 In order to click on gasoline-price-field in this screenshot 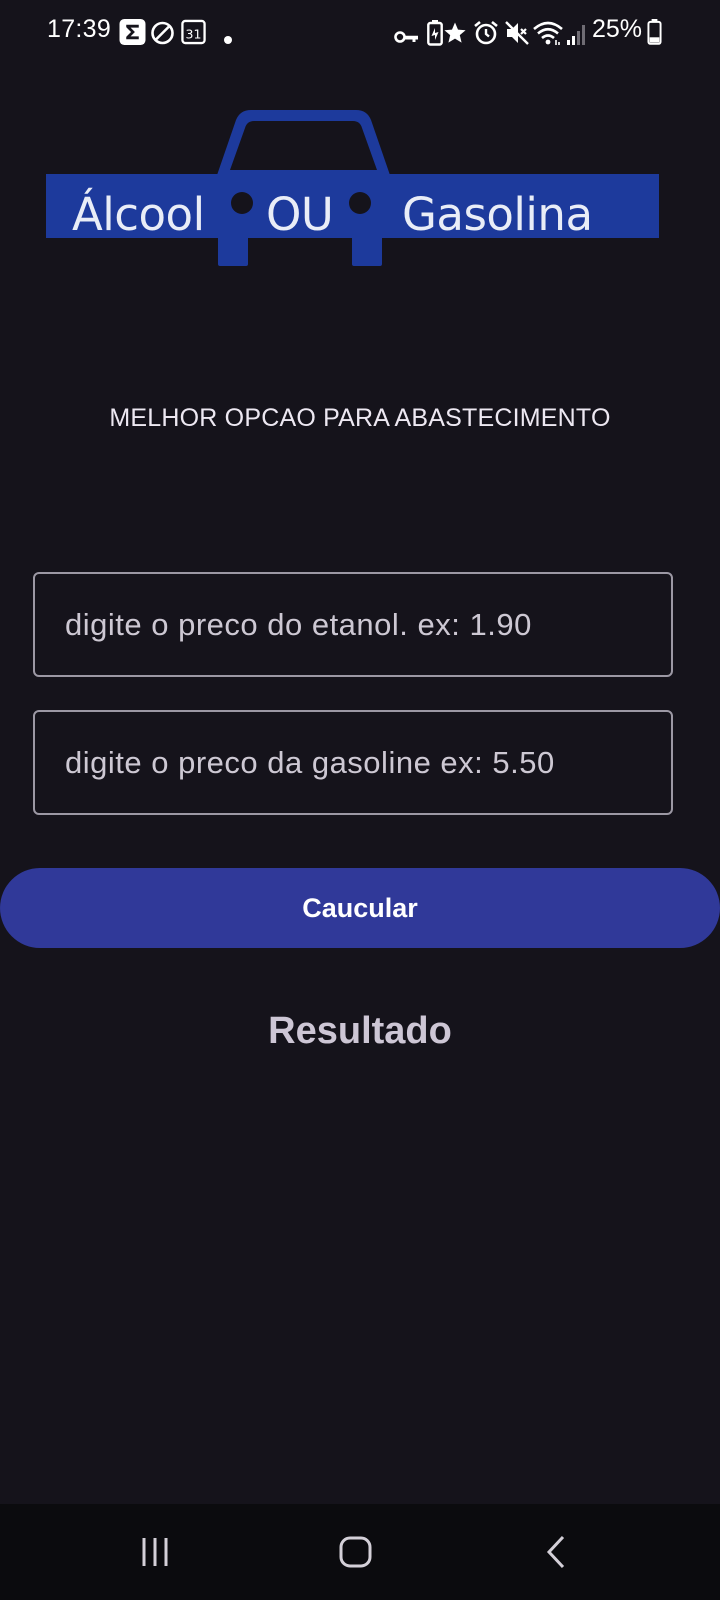, I will do `click(353, 762)`.